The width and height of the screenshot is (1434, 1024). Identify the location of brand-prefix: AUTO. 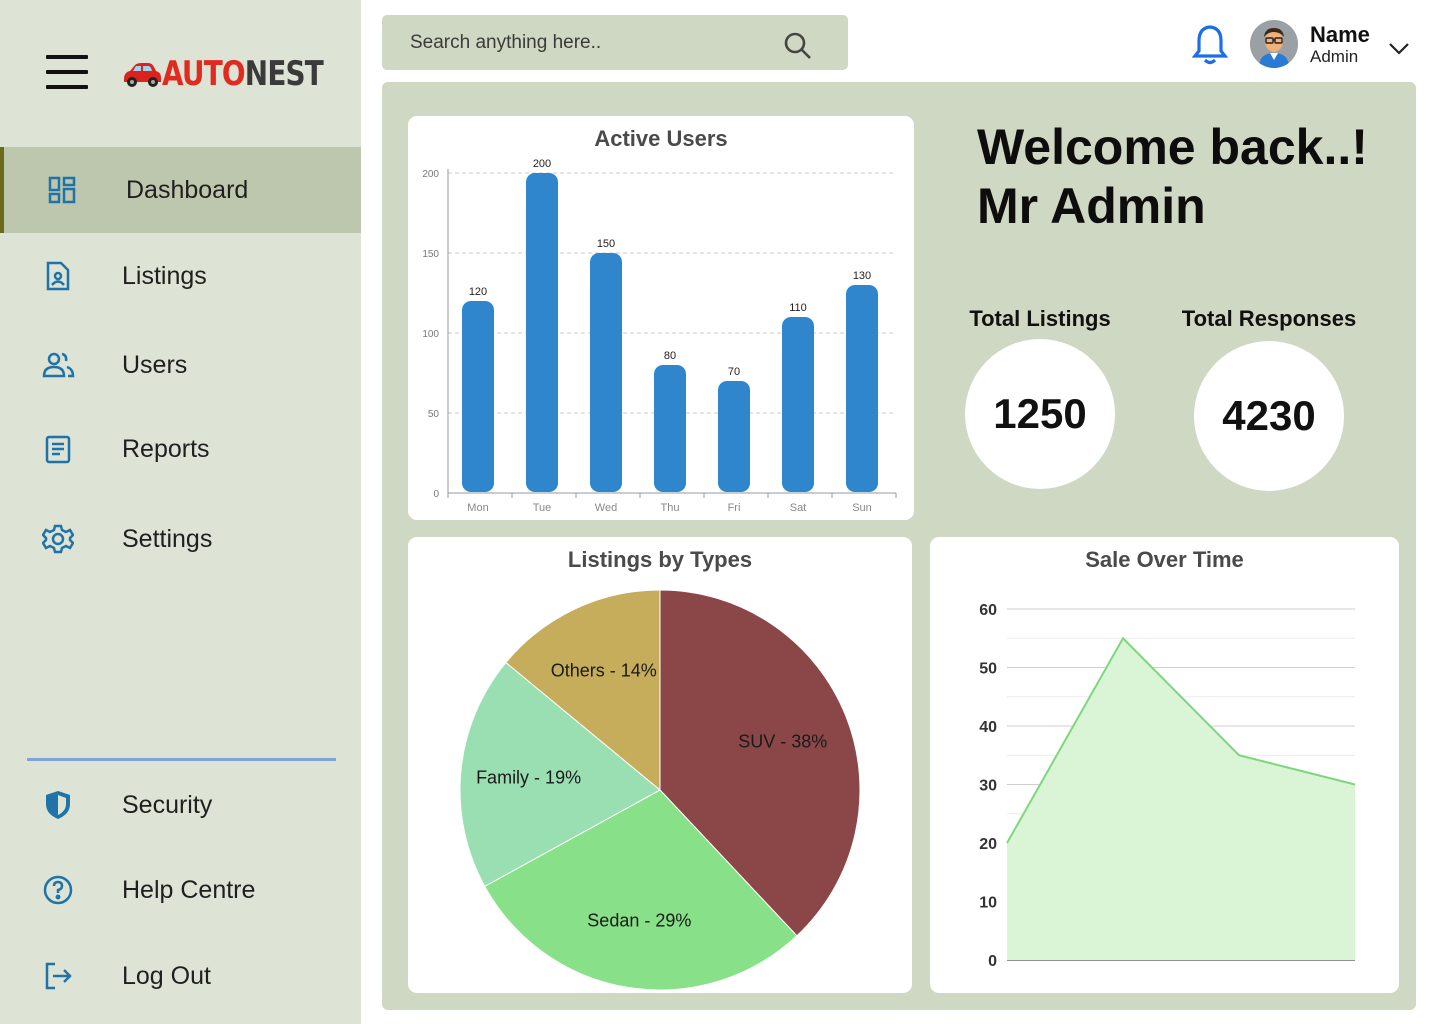
(204, 74).